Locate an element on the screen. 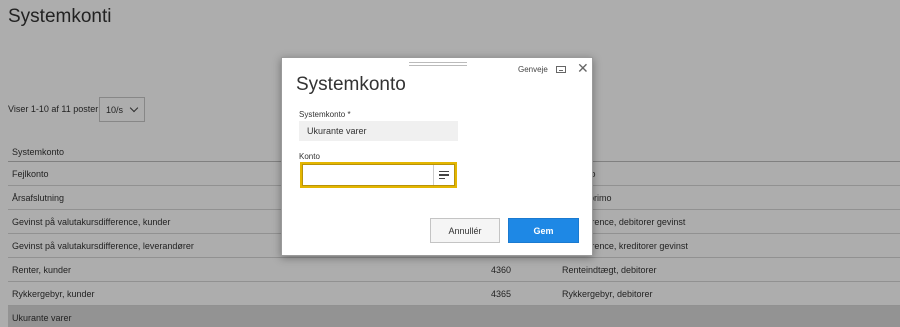  account-field is located at coordinates (378, 175).